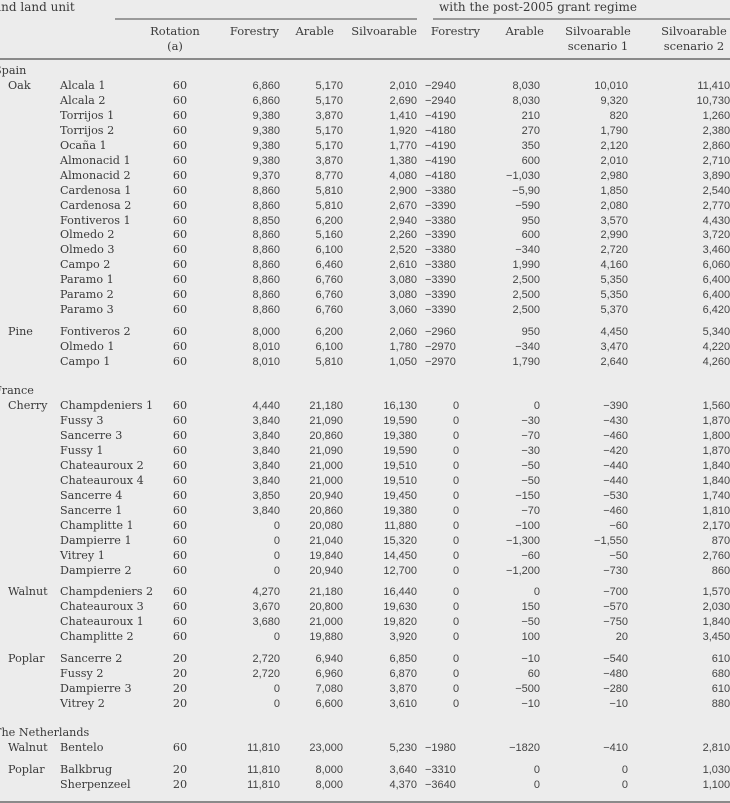 The width and height of the screenshot is (730, 803). Describe the element at coordinates (180, 659) in the screenshot. I see `rotation-cell: 20` at that location.